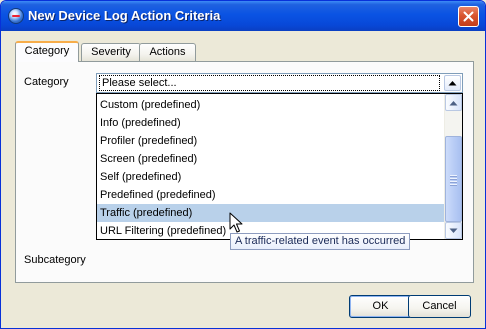  What do you see at coordinates (55, 260) in the screenshot?
I see `subcategory-label: Subcategory` at bounding box center [55, 260].